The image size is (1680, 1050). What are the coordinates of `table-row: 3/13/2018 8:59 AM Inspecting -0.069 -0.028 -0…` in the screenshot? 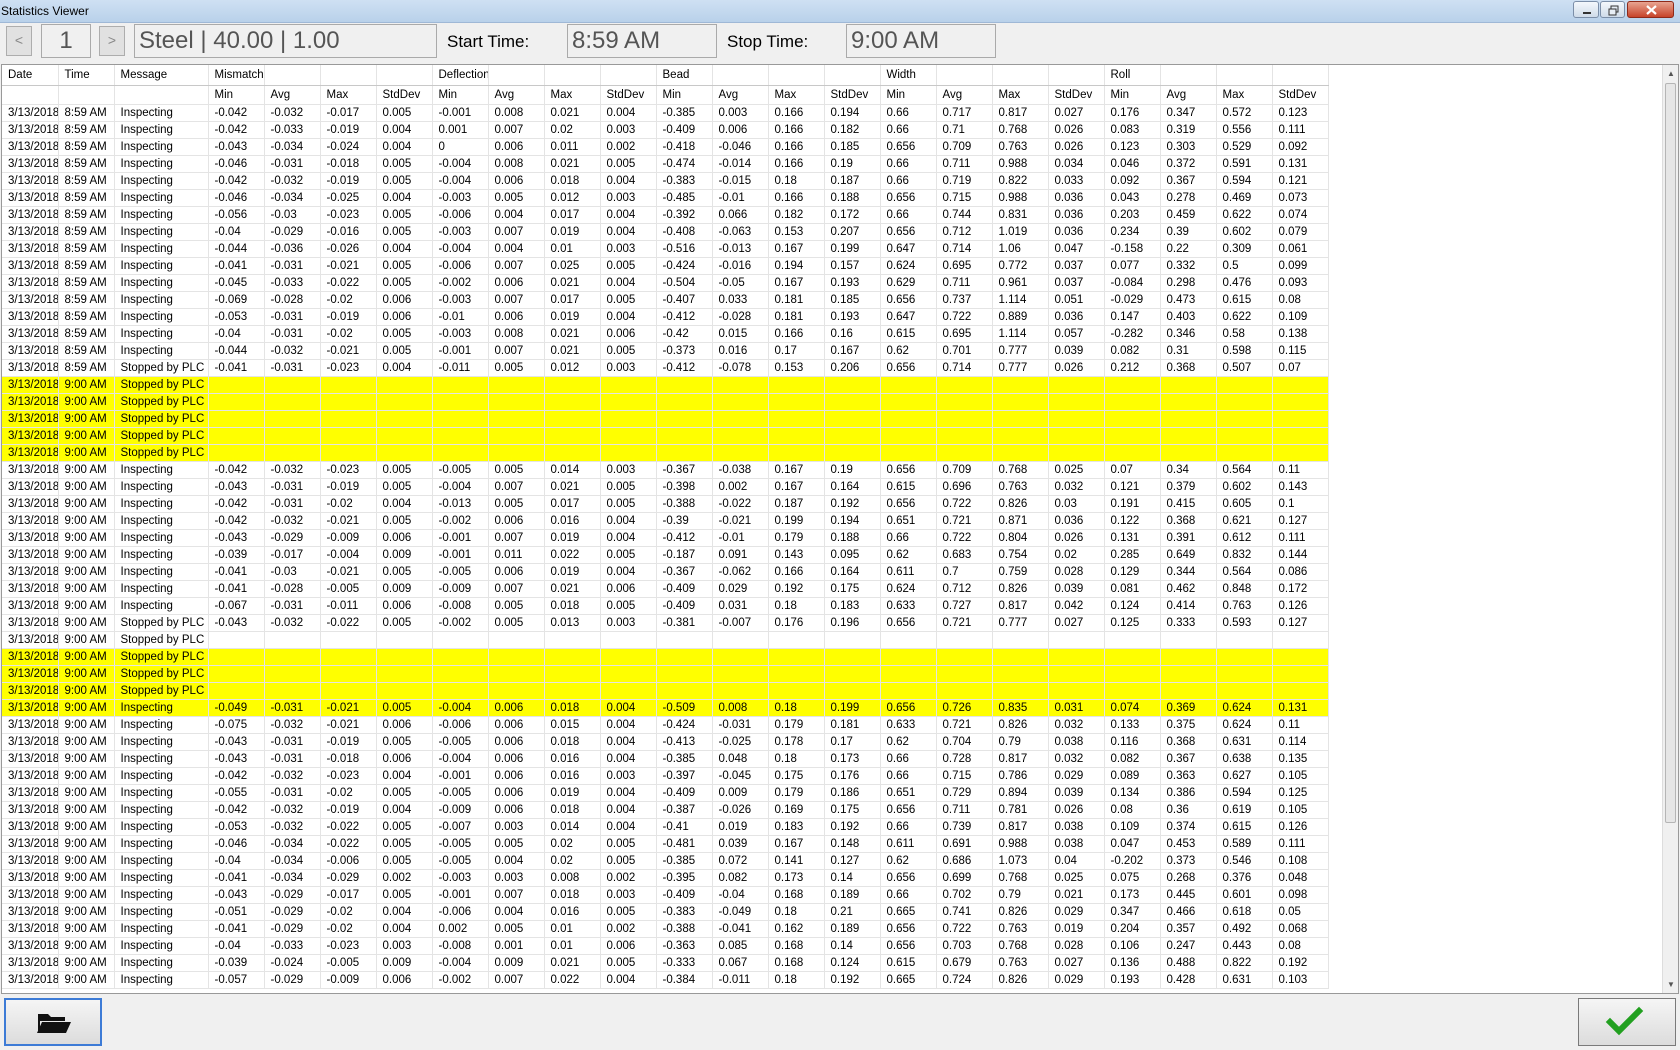 It's located at (665, 300).